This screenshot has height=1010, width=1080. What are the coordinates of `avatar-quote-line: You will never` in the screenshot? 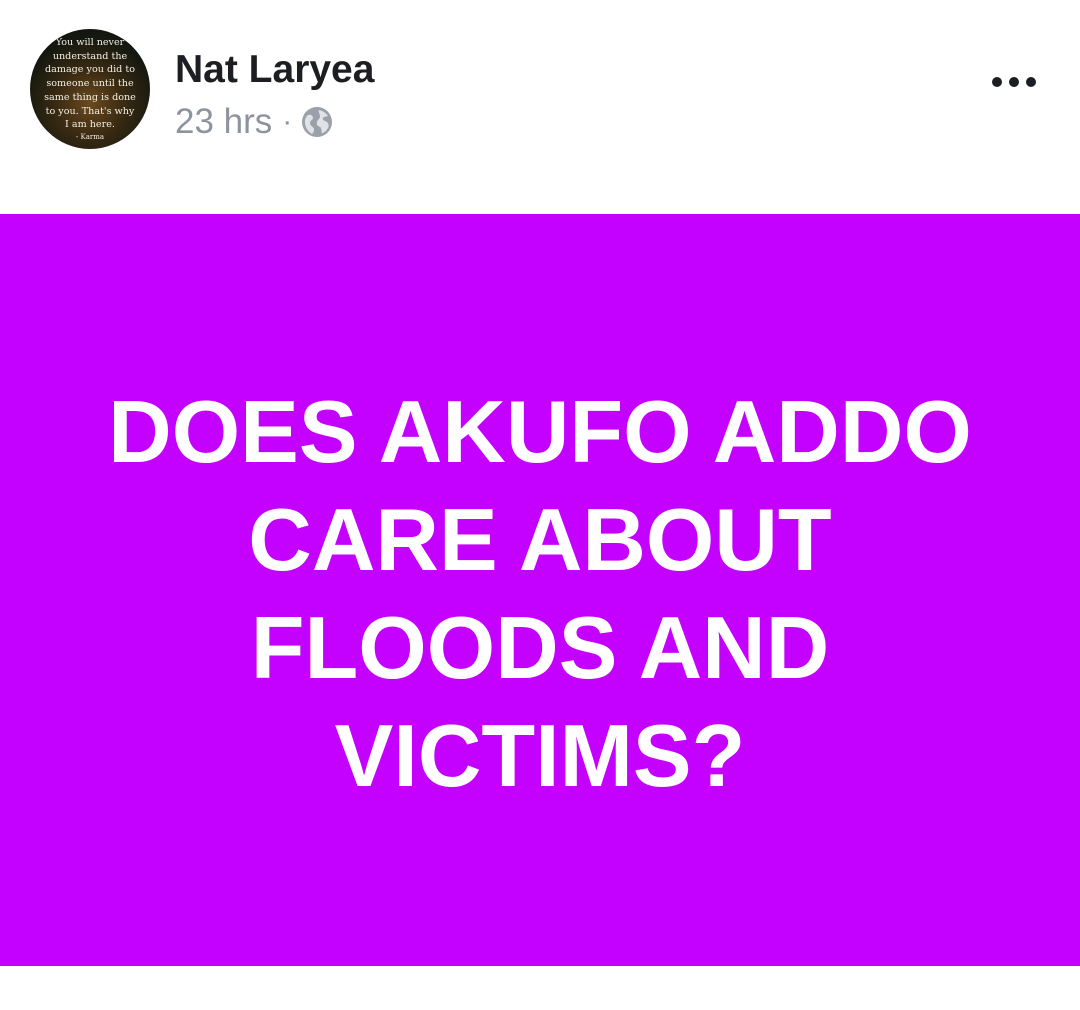 It's located at (90, 42).